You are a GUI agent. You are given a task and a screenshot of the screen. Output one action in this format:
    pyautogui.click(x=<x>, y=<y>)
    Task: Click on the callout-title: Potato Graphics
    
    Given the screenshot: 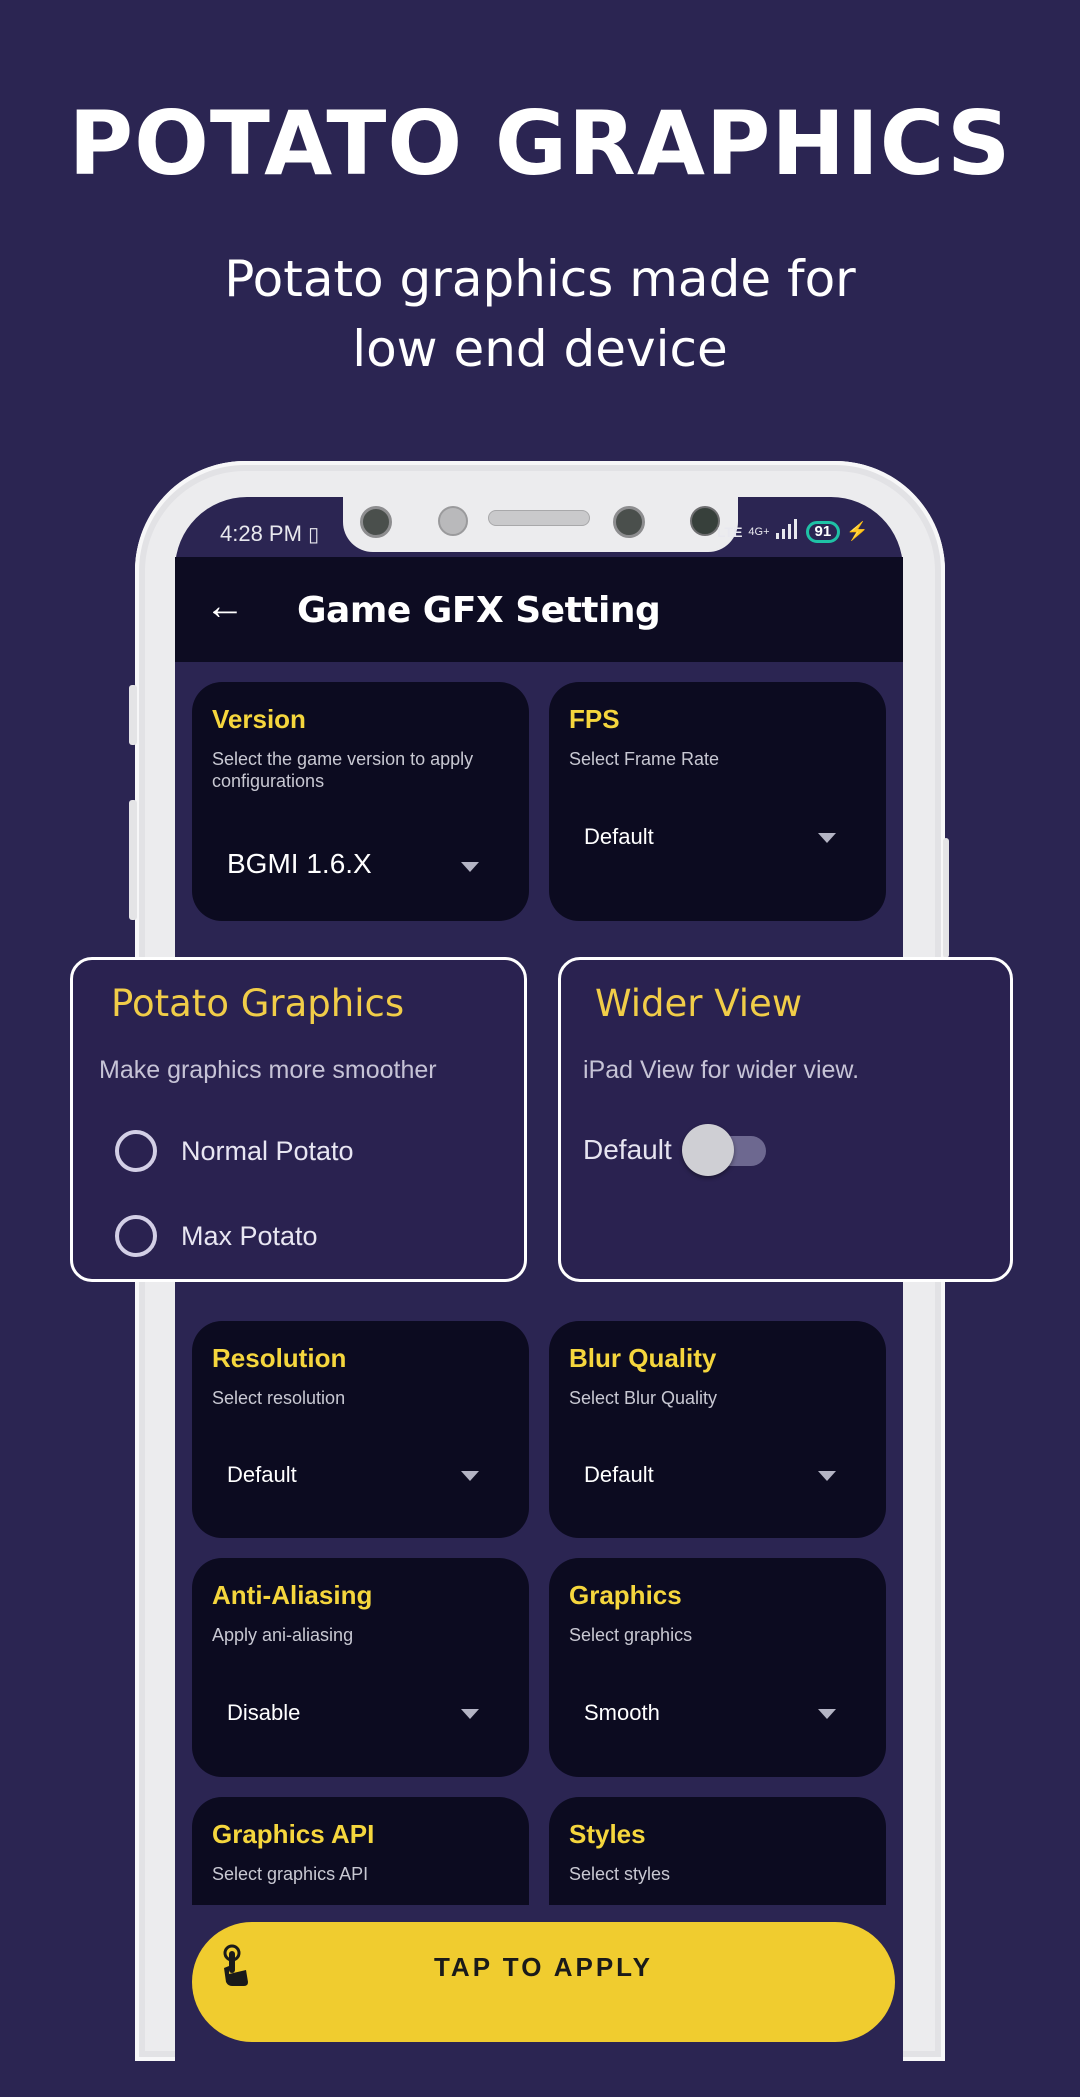 What is the action you would take?
    pyautogui.click(x=258, y=1003)
    